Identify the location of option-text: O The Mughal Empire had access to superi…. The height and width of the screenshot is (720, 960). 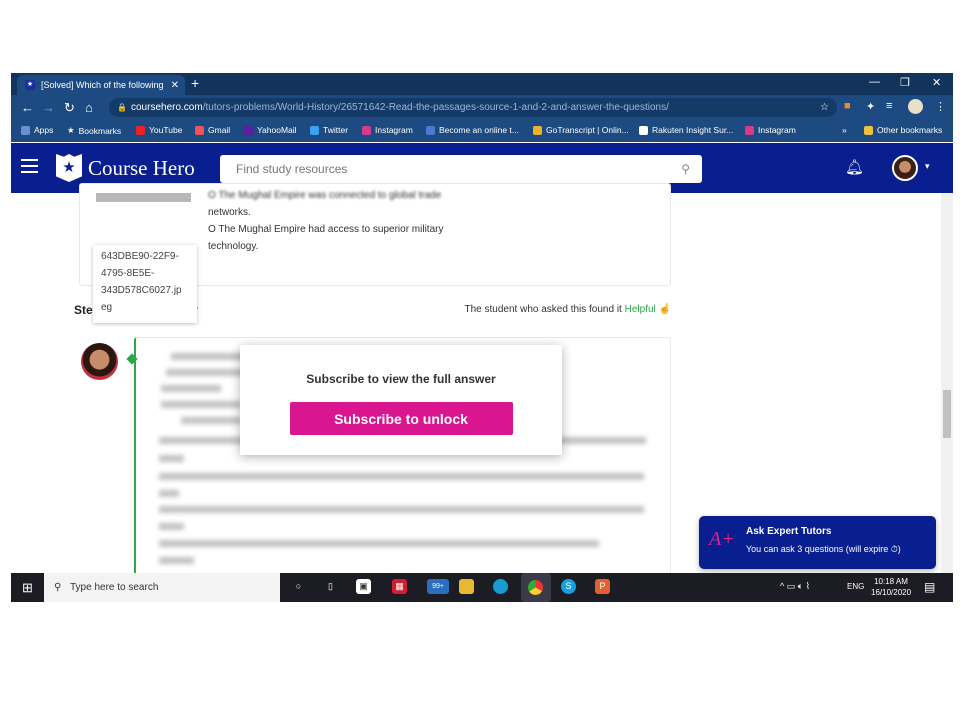
(326, 229).